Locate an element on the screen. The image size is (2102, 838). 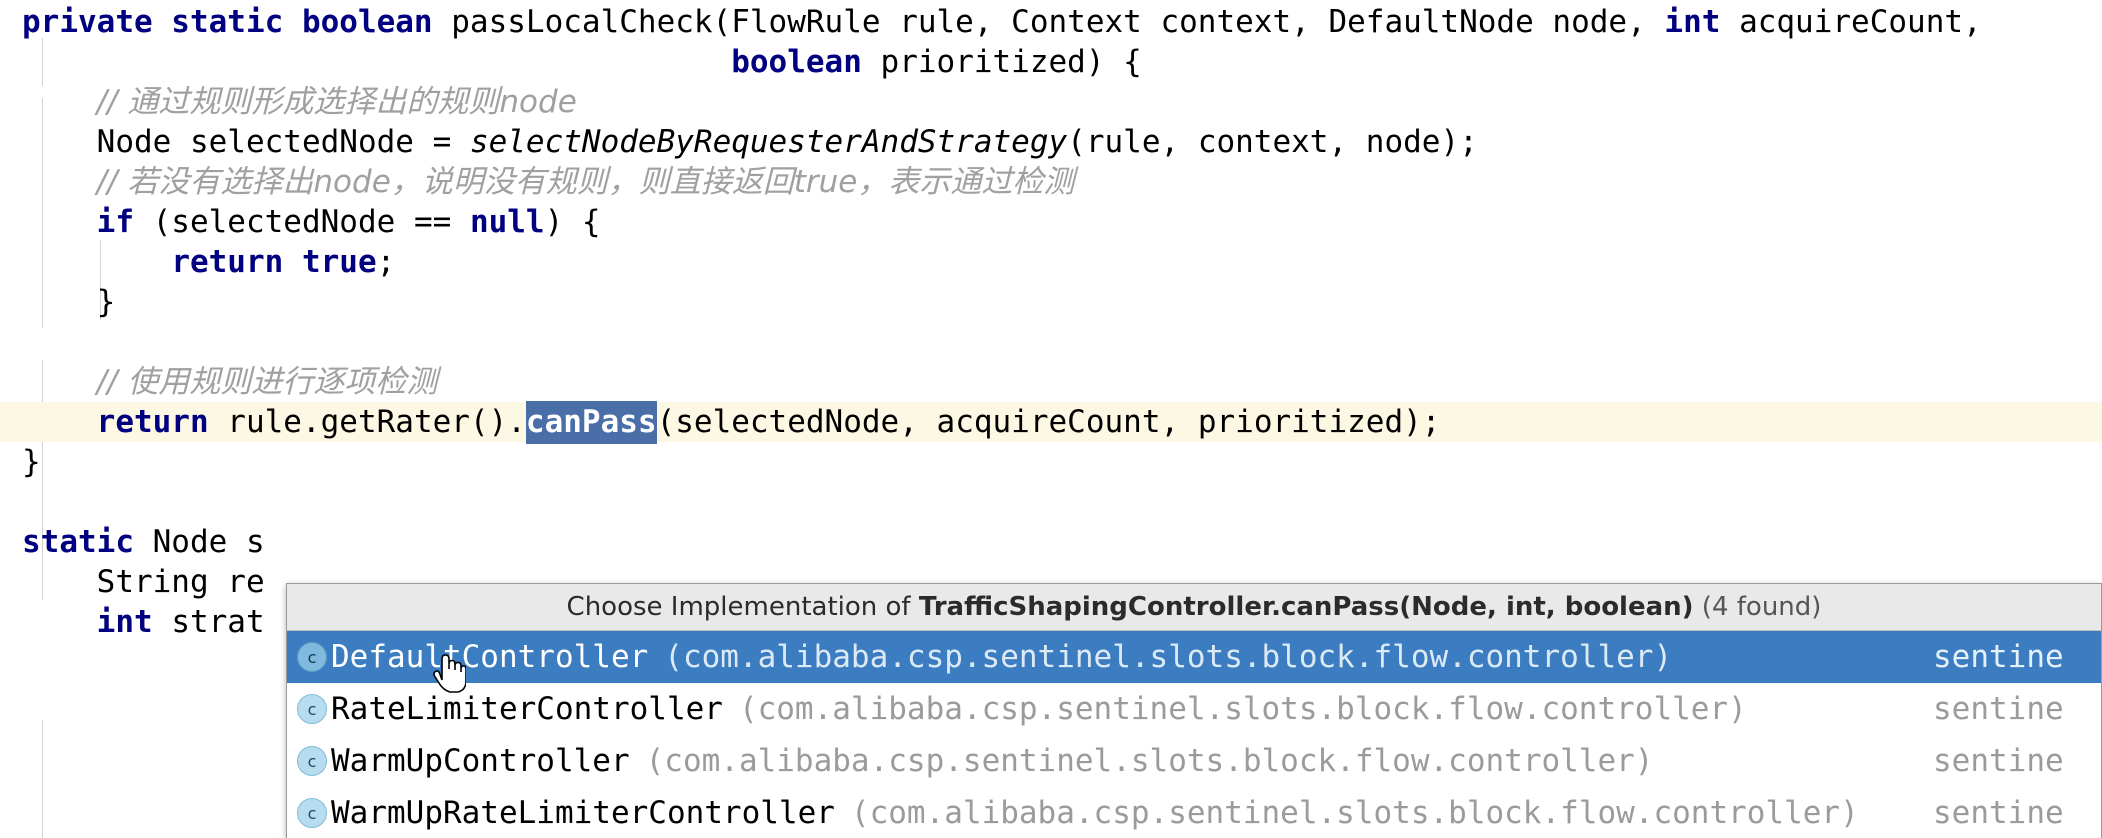
code-token: Node selectedNode = is located at coordinates (246, 142).